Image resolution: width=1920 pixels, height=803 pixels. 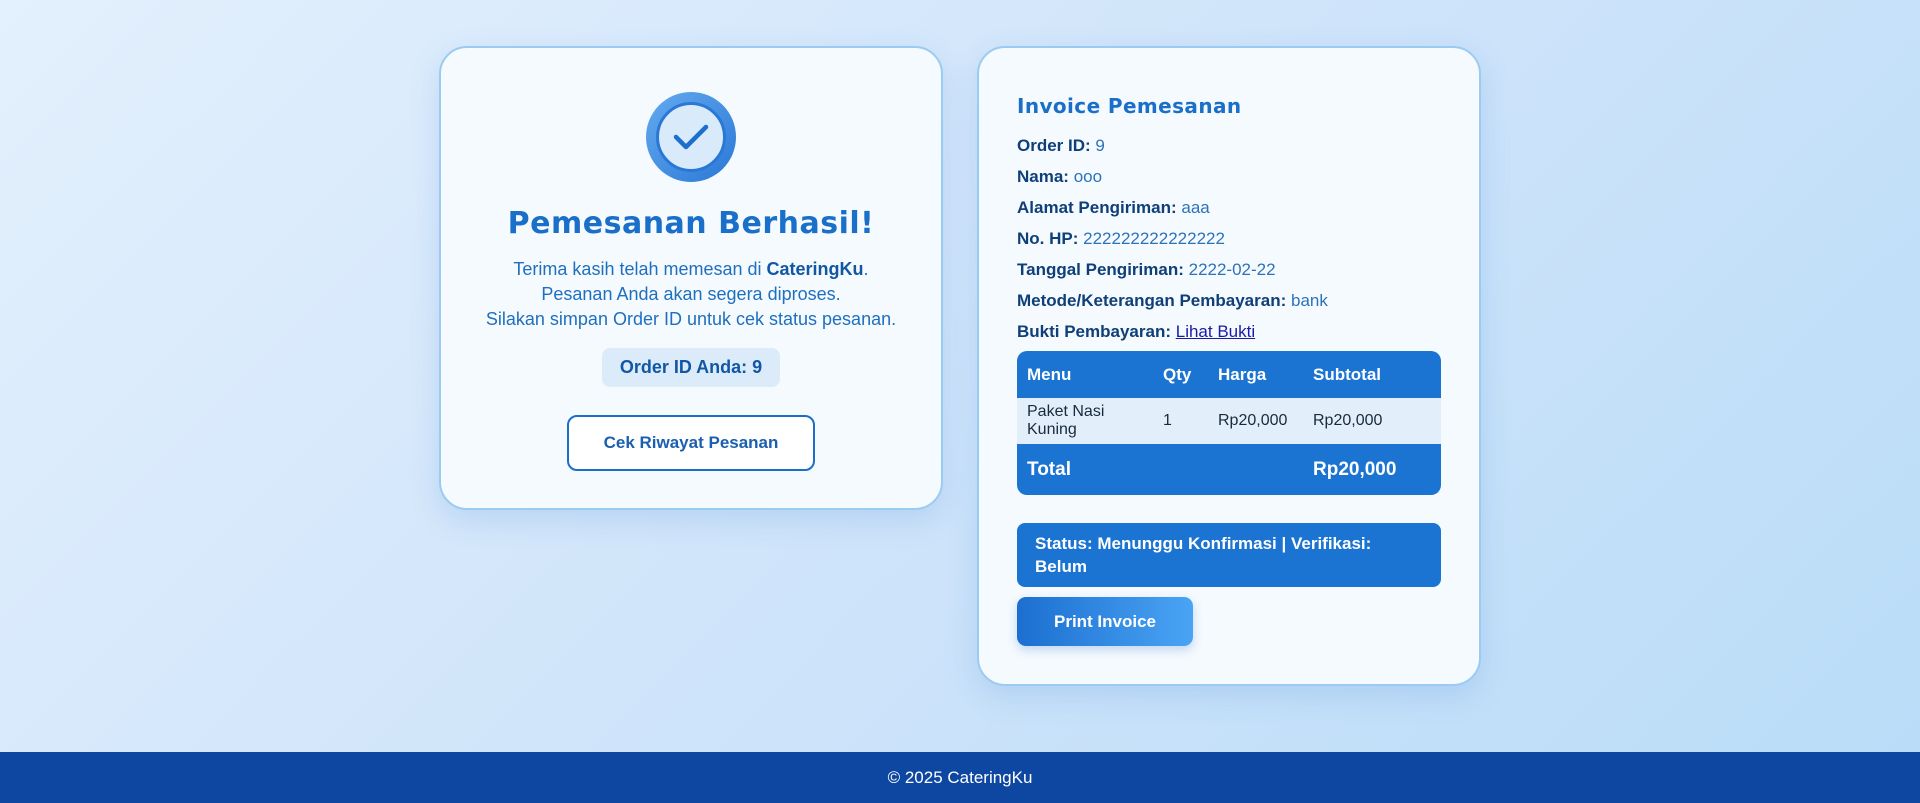 I want to click on column-header-menu: Menu, so click(x=1085, y=374).